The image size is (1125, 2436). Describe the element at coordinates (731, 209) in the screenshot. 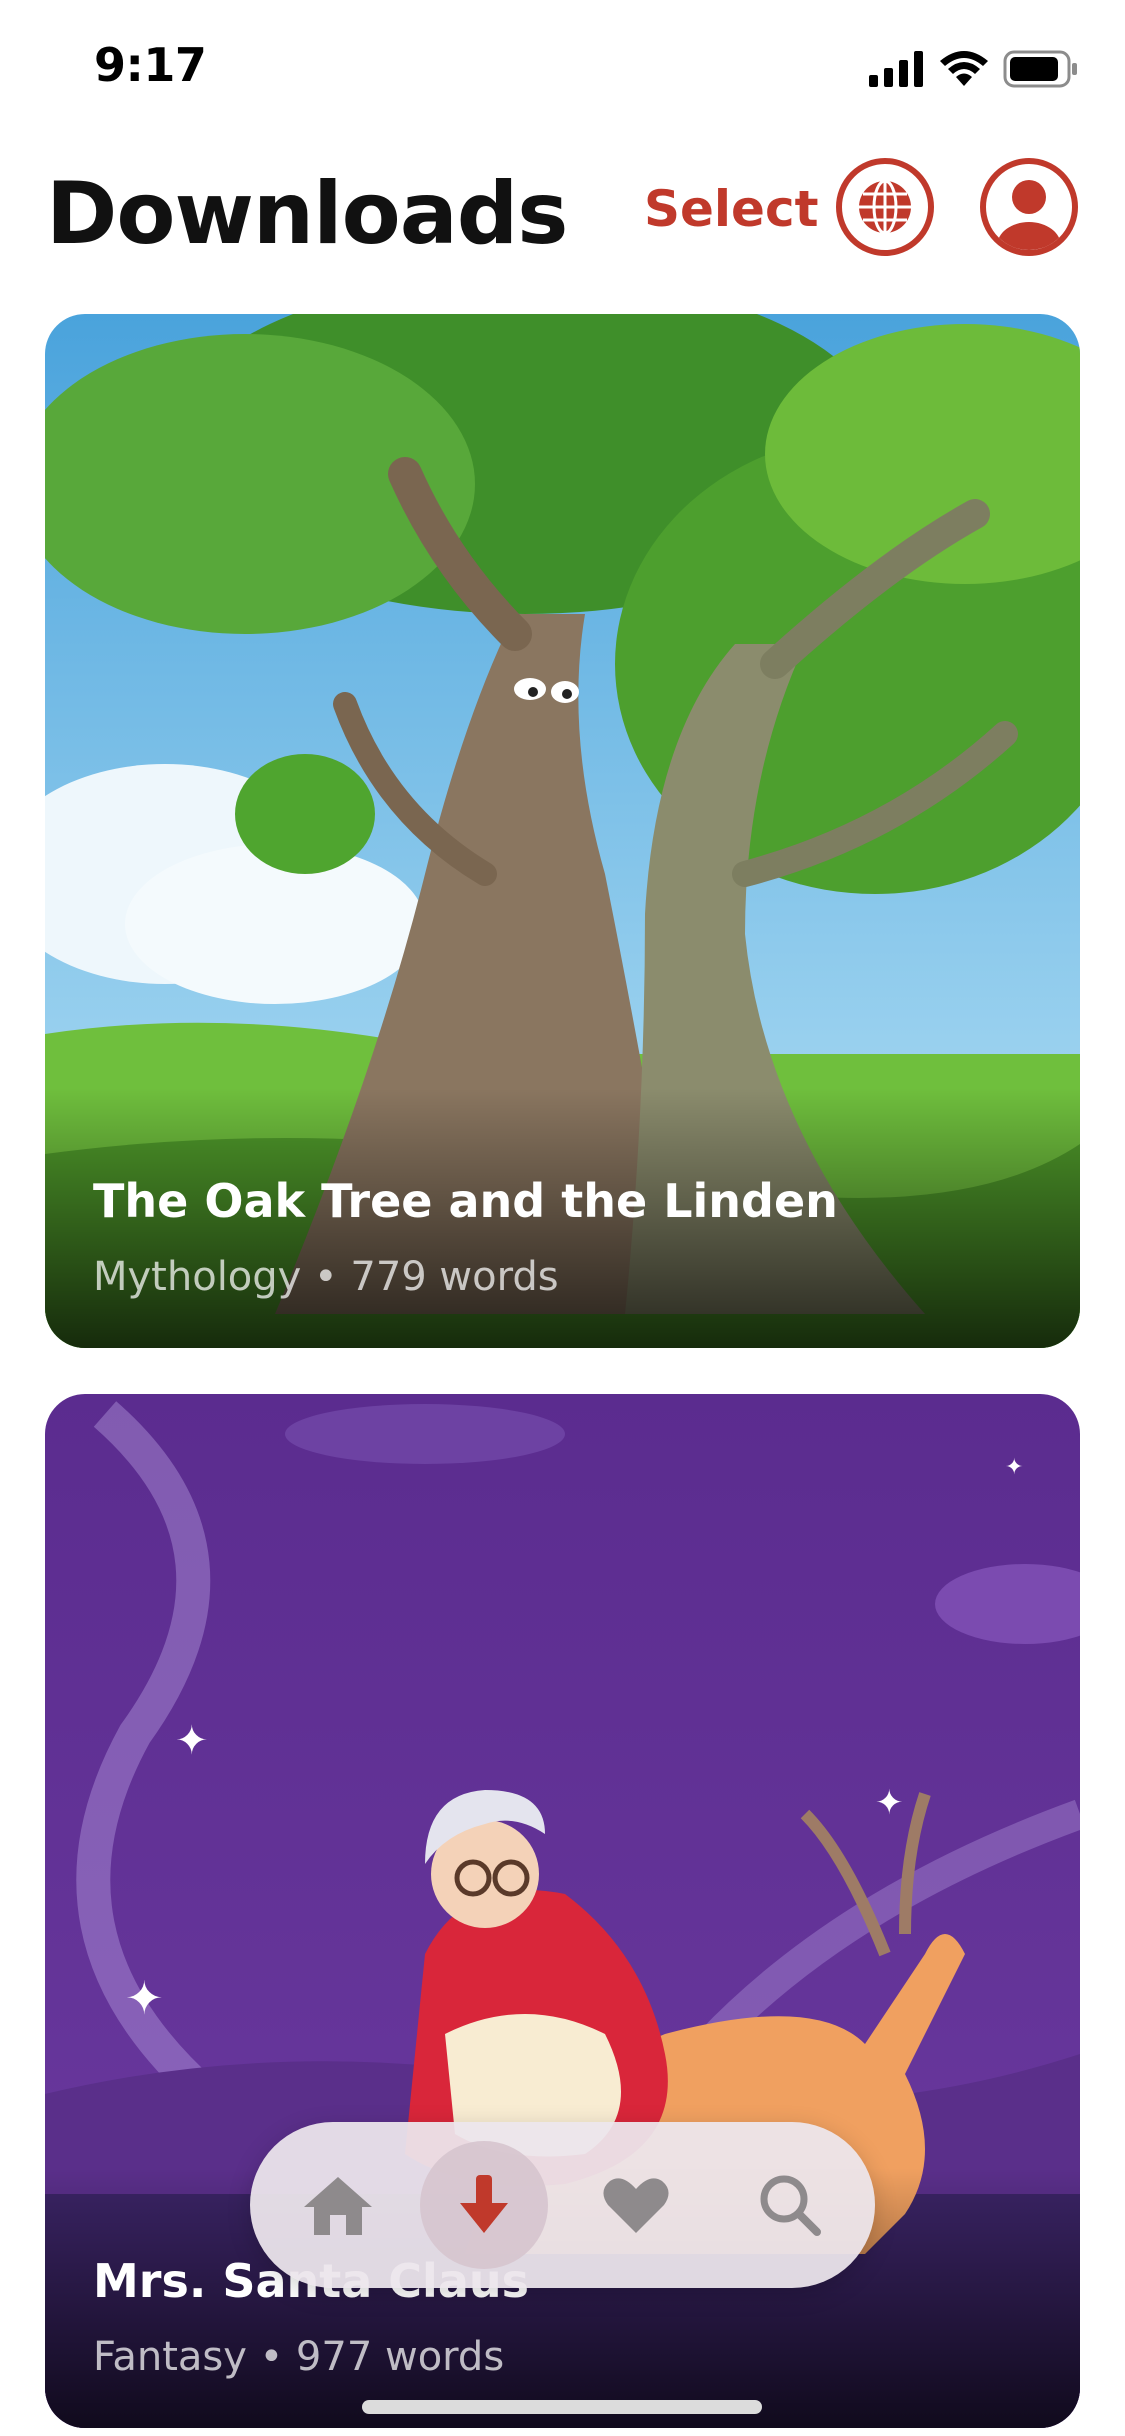

I see `select-button: Select` at that location.